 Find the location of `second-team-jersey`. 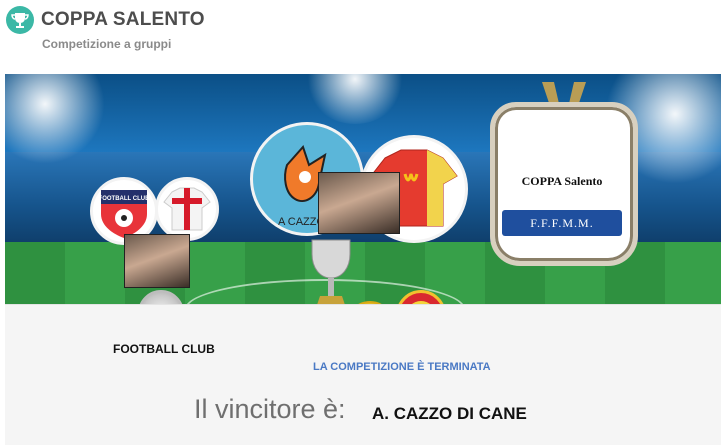

second-team-jersey is located at coordinates (187, 209).